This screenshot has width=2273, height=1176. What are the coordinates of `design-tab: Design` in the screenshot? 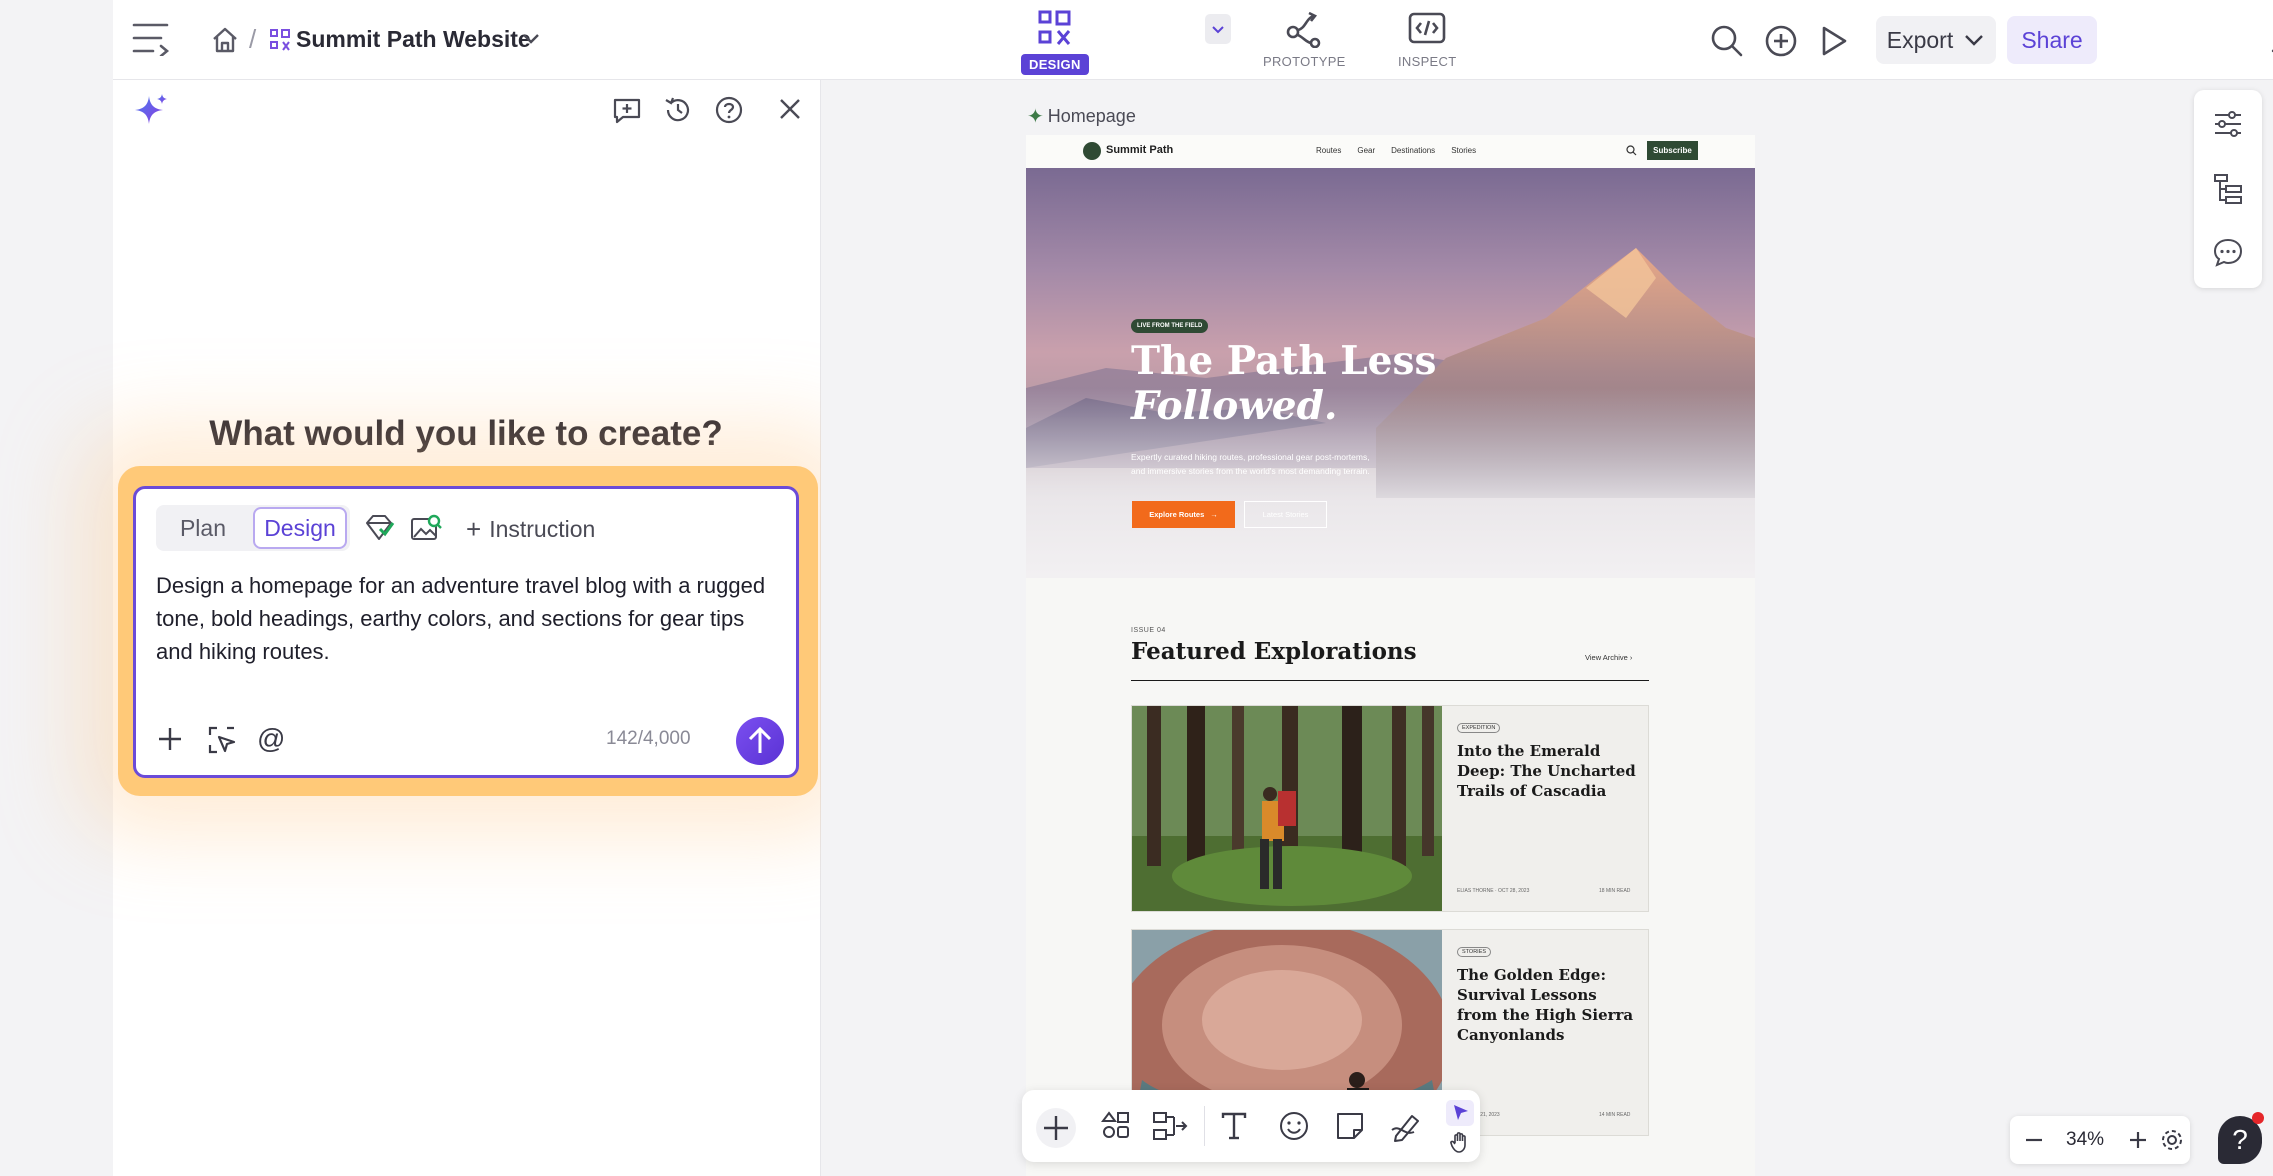 It's located at (300, 528).